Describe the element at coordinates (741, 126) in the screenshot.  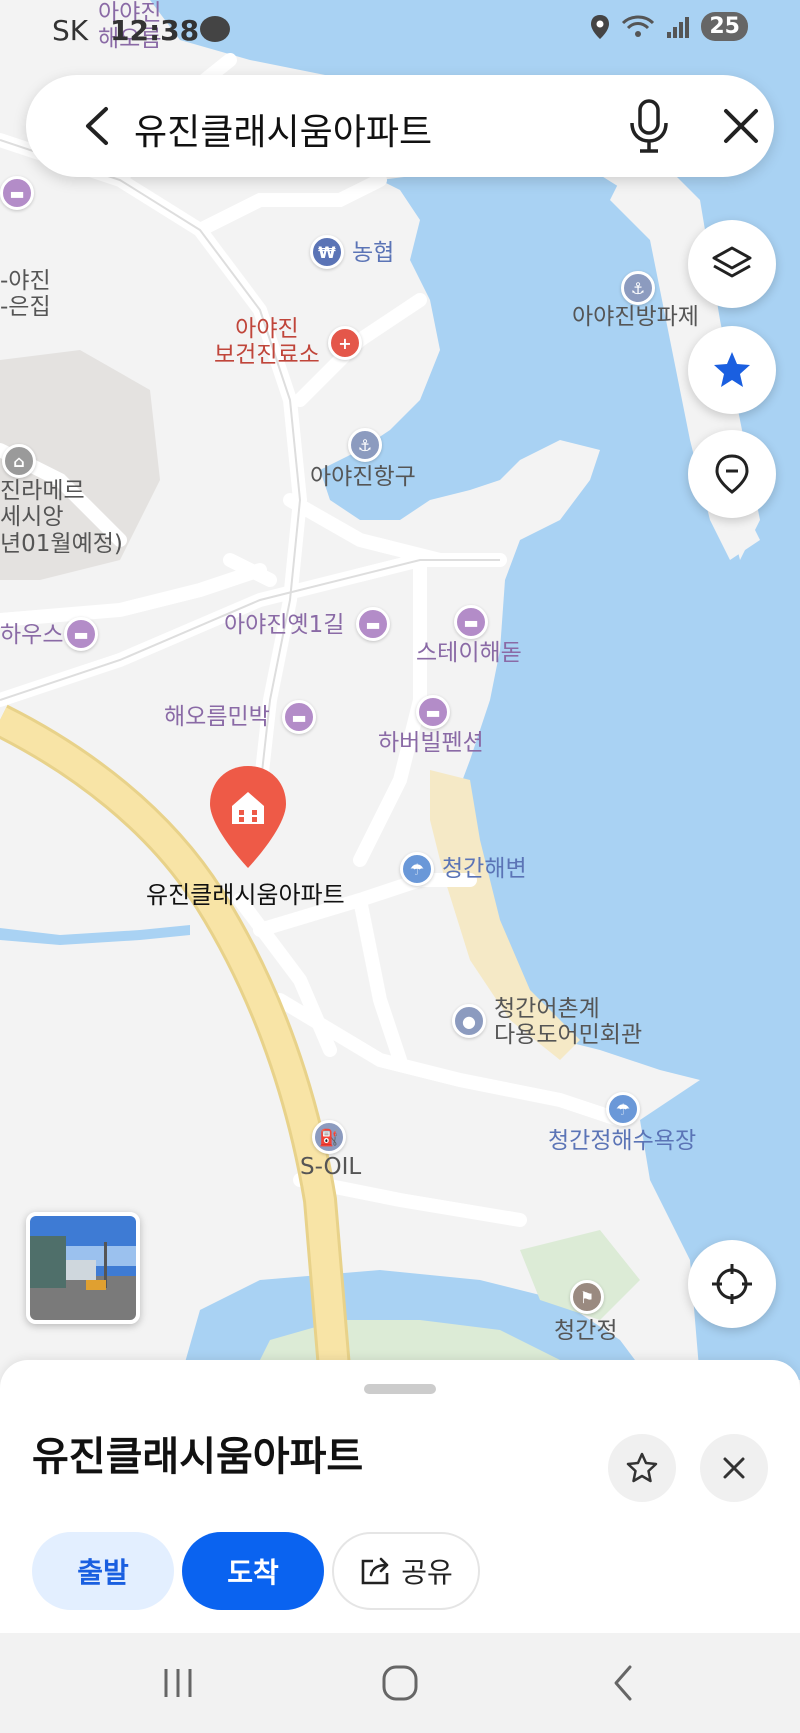
I see `clear-search-icon` at that location.